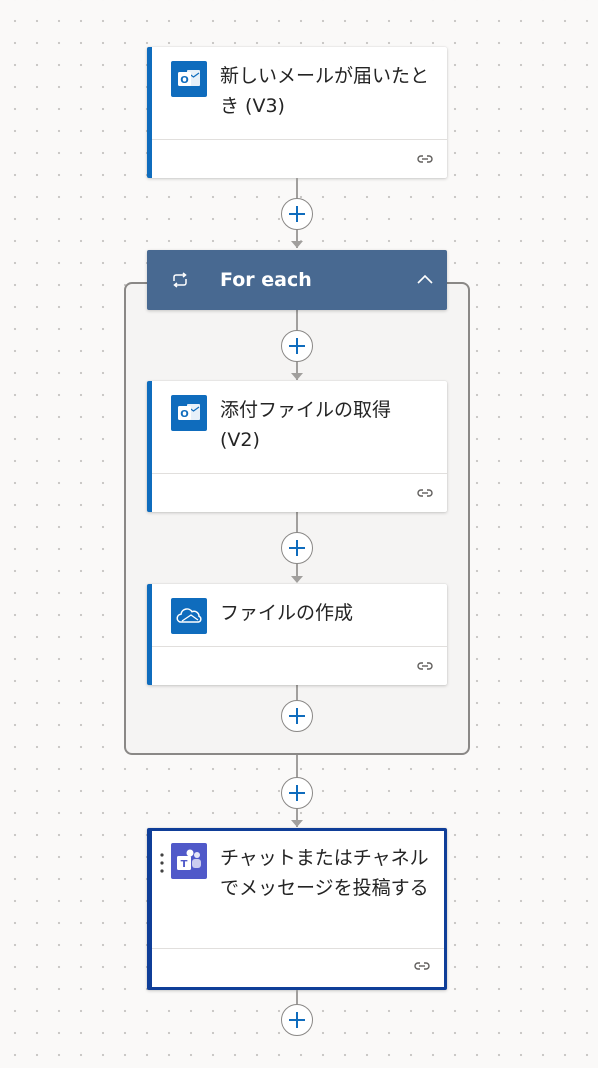 The image size is (598, 1068). What do you see at coordinates (306, 425) in the screenshot?
I see `get-attachments-title: 添付ファイルの取得 (V2)` at bounding box center [306, 425].